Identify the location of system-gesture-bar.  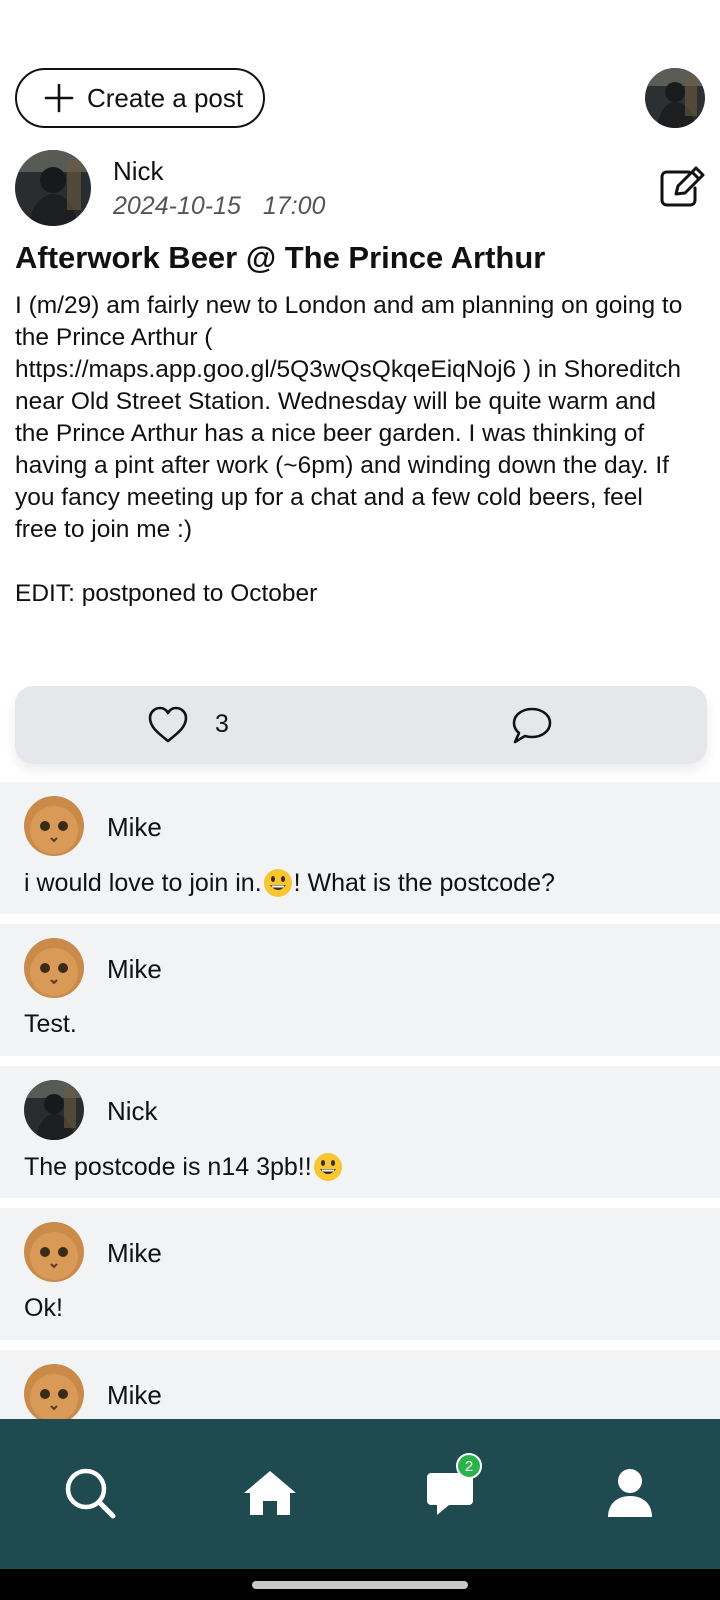
(360, 1584).